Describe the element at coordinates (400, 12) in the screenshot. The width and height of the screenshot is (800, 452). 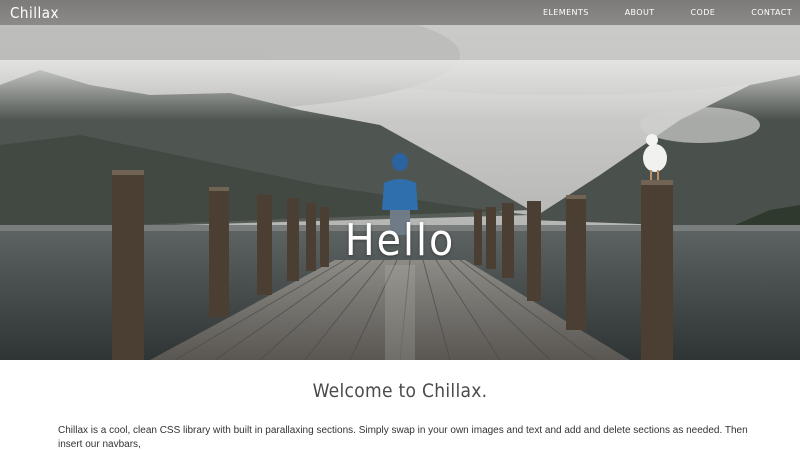
I see `top-navbar: Chillax ELEMENTS ABOUT CODE CONTACT` at that location.